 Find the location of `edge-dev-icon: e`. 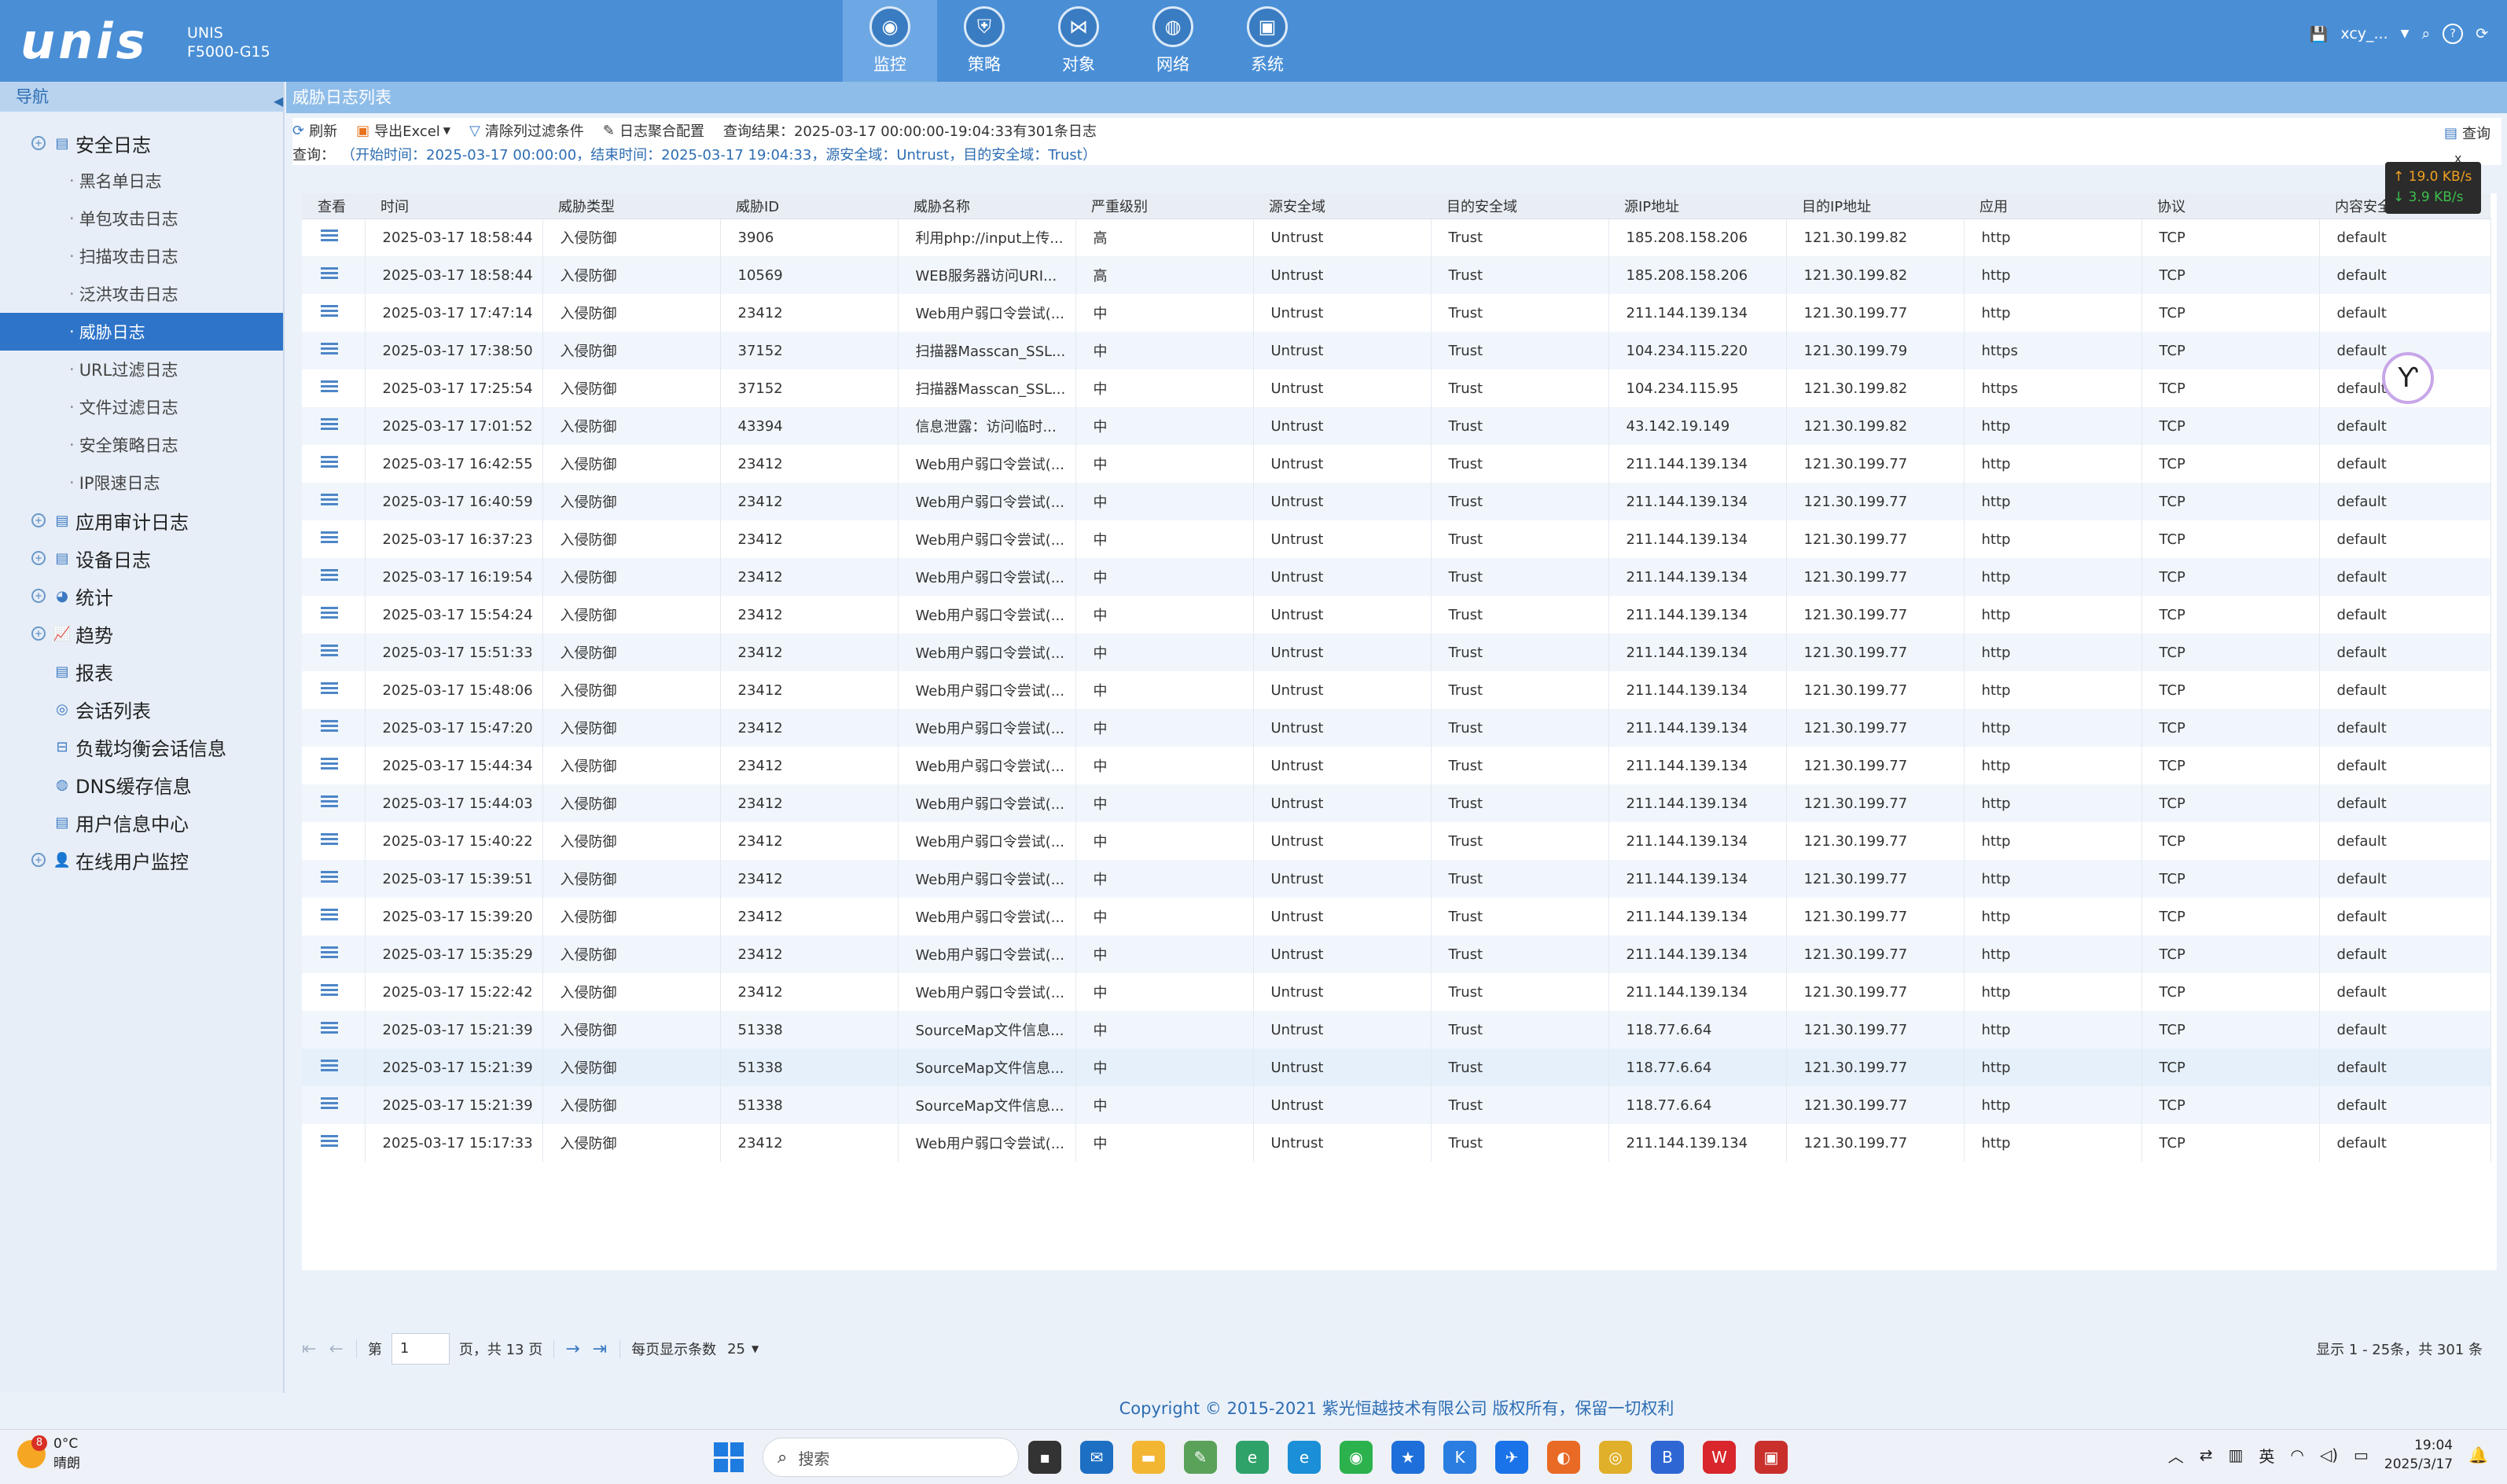

edge-dev-icon: e is located at coordinates (1252, 1457).